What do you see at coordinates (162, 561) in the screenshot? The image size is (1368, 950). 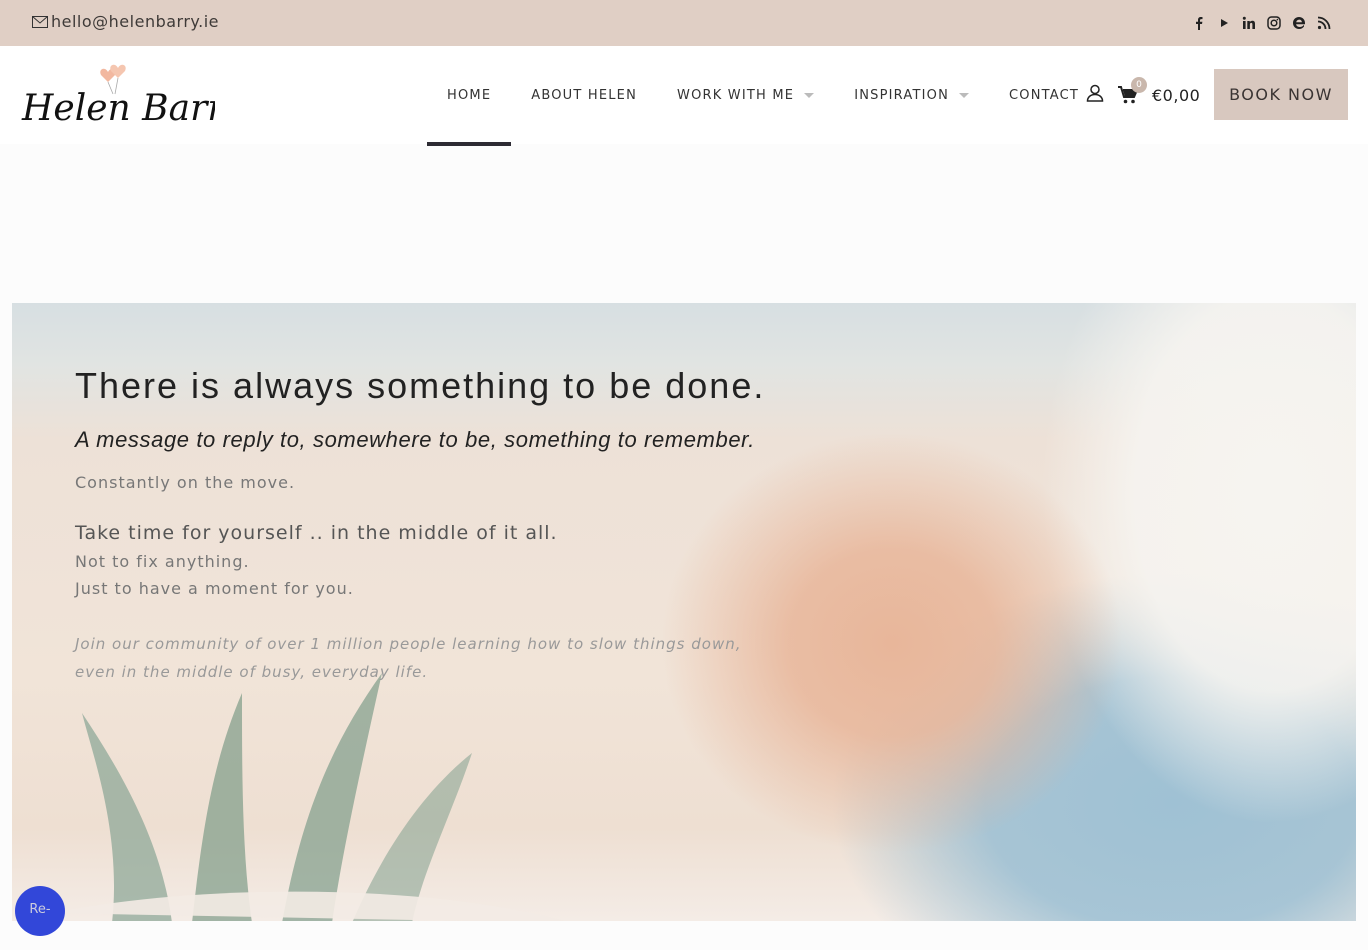 I see `hero-line-3: Not to fix anything.` at bounding box center [162, 561].